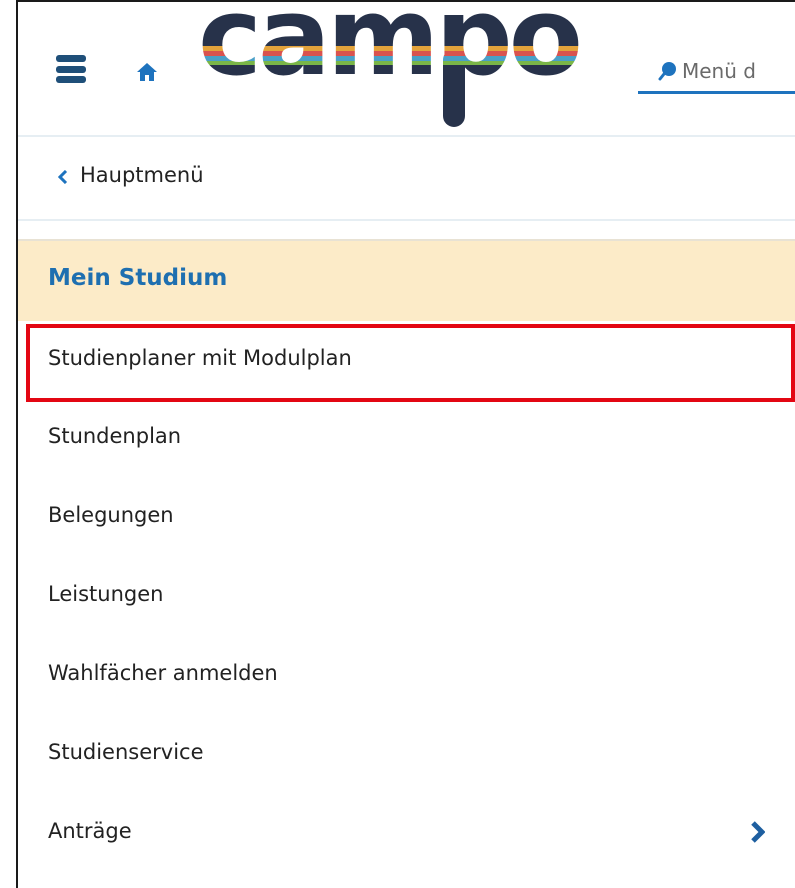 This screenshot has width=795, height=888. I want to click on section-title: Mein Studium, so click(138, 278).